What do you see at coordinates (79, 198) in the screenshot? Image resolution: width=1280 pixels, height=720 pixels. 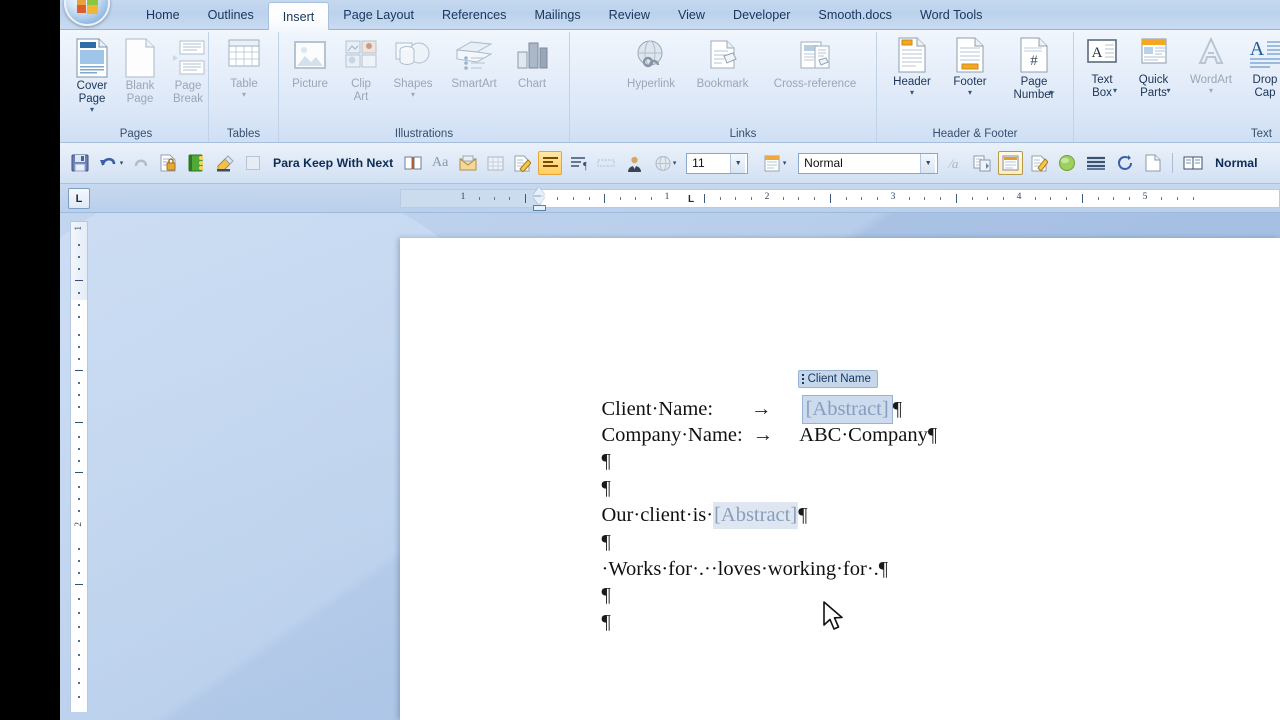 I see `tab-stop-selector: L` at bounding box center [79, 198].